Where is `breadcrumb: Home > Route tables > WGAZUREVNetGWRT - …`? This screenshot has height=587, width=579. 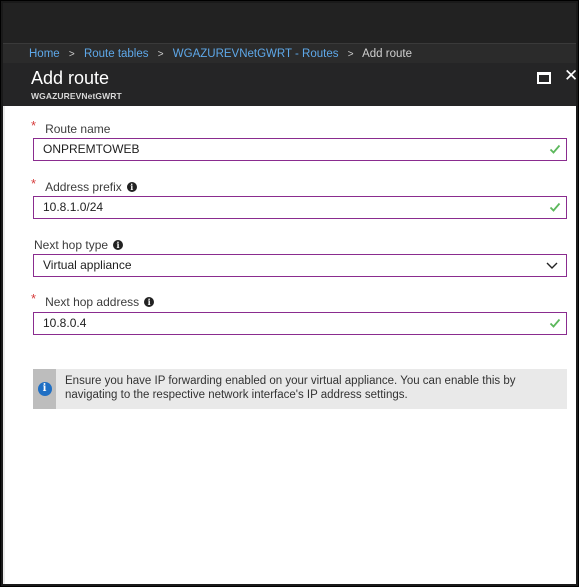 breadcrumb: Home > Route tables > WGAZUREVNetGWRT - … is located at coordinates (289, 53).